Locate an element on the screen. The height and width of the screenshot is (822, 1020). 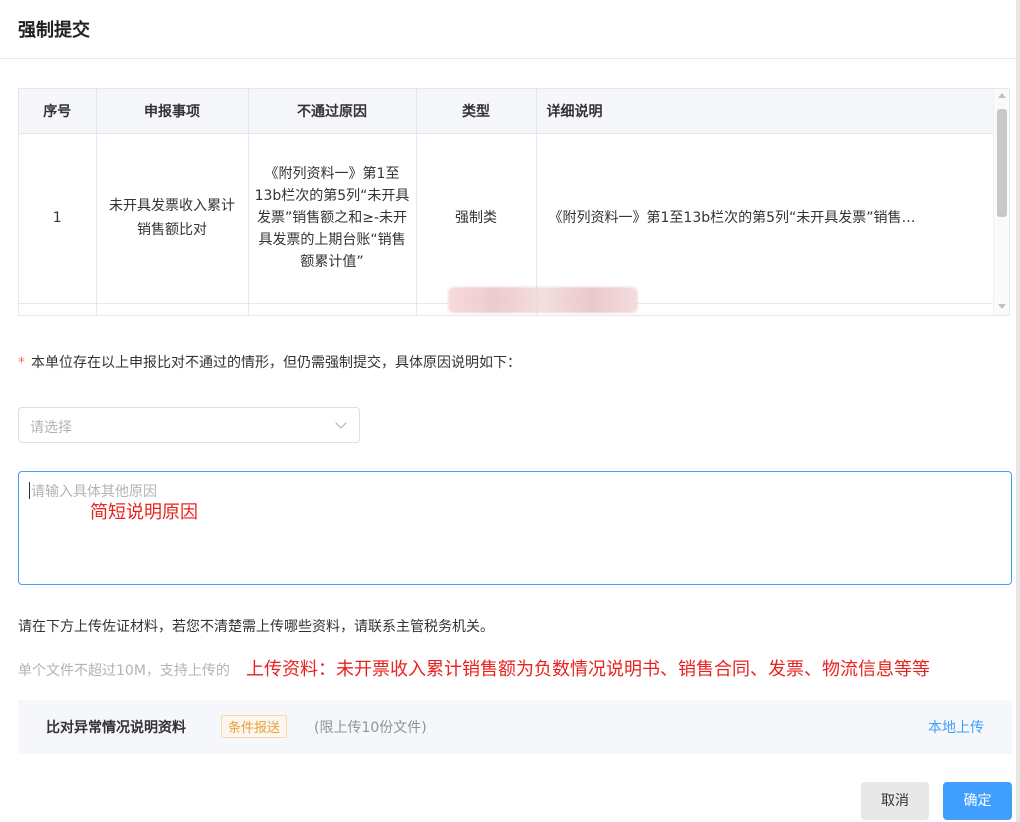
cell-item: 未开具发票收入累计销售额比对 is located at coordinates (172, 218).